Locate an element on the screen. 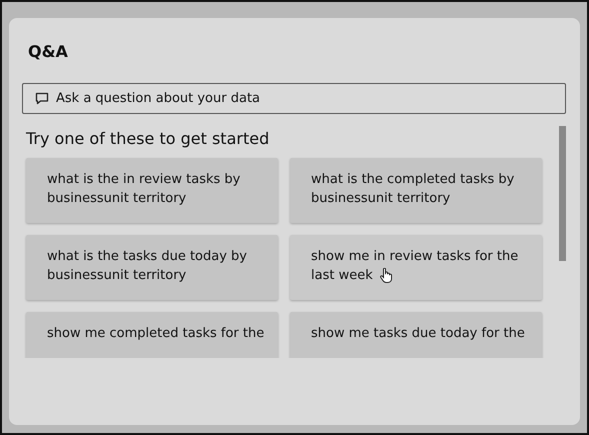  panel-title: Q&A is located at coordinates (48, 51).